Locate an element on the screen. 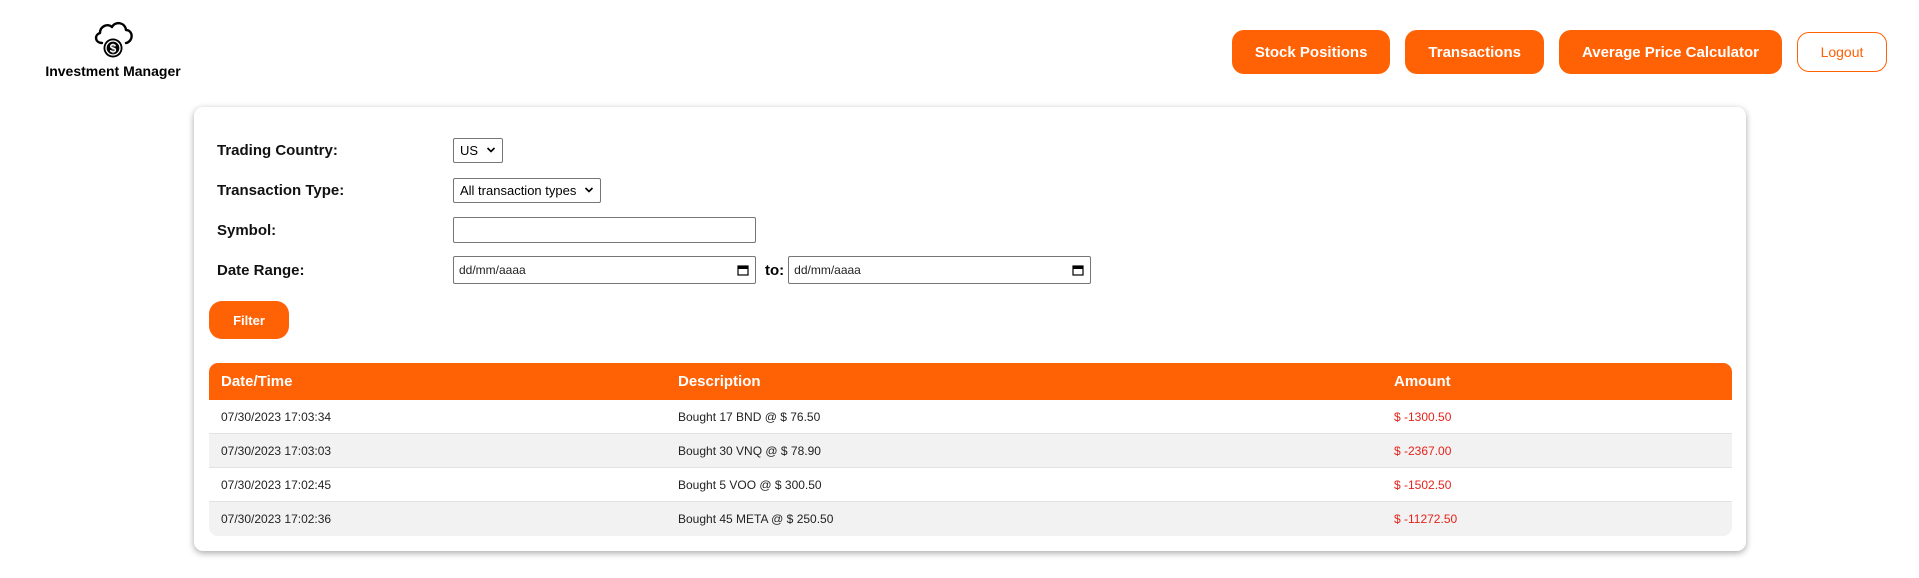  symbol-input is located at coordinates (604, 230).